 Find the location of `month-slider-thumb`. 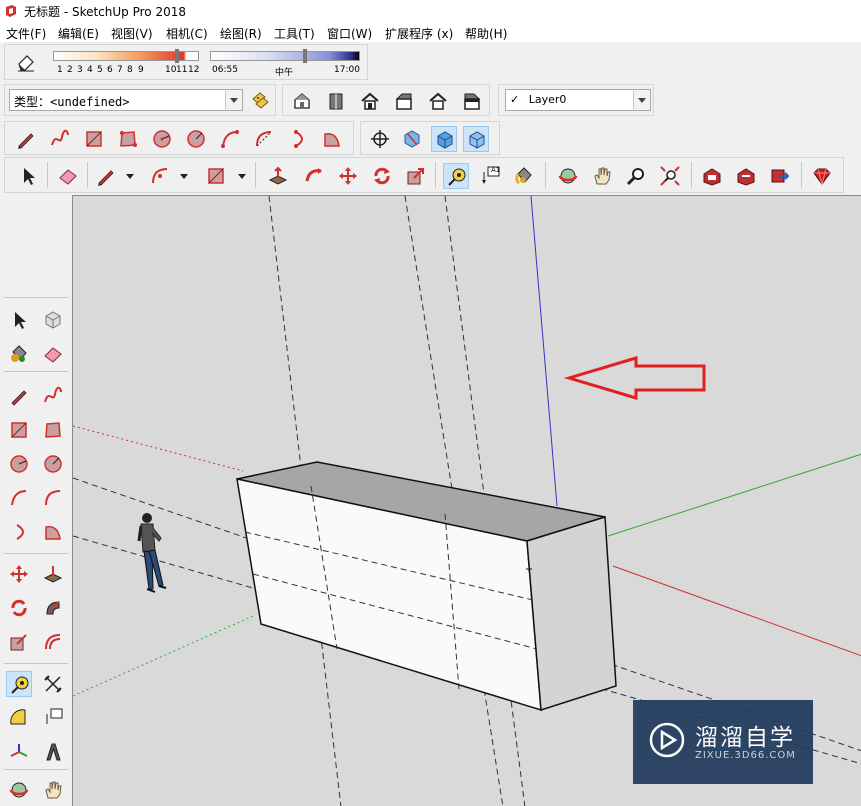

month-slider-thumb is located at coordinates (177, 56).